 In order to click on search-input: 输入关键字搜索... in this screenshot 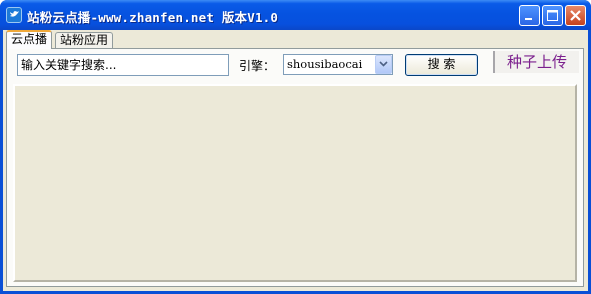, I will do `click(123, 65)`.